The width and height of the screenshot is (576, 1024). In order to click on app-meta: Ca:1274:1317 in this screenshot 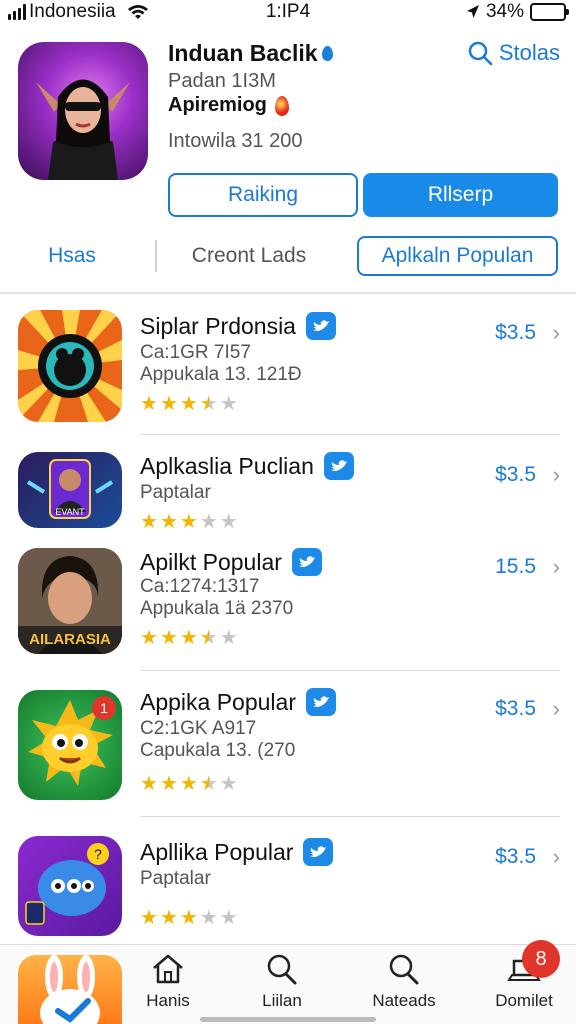, I will do `click(200, 586)`.